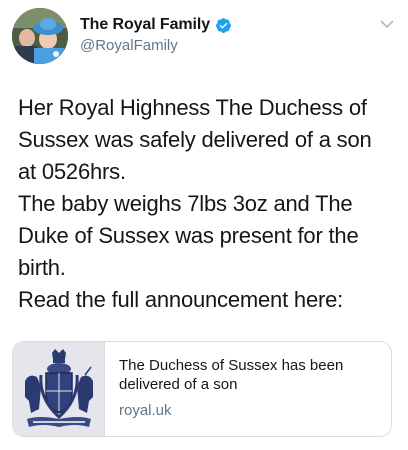 Image resolution: width=408 pixels, height=450 pixels. I want to click on display-name-row: The Royal Family, so click(238, 25).